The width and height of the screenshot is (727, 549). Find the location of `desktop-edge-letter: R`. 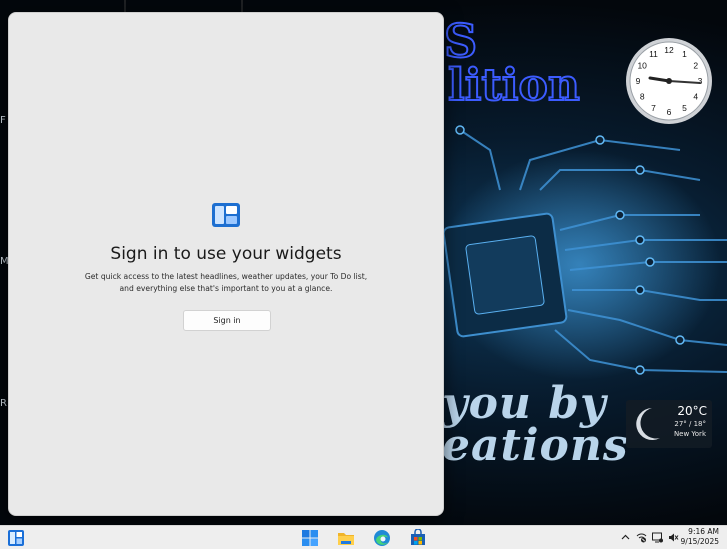

desktop-edge-letter: R is located at coordinates (3, 403).